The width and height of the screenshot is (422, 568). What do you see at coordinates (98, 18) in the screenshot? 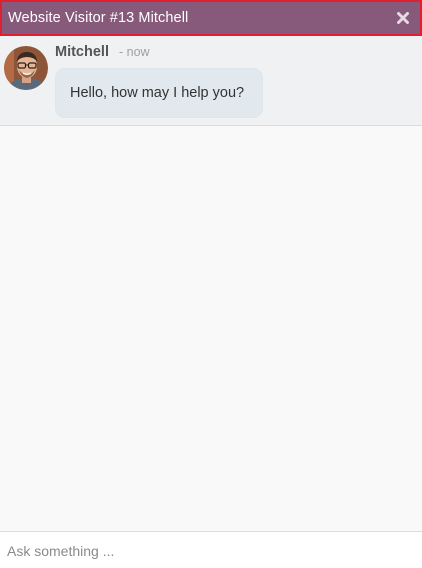
I see `chat-title: Website Visitor #13 Mitchell` at bounding box center [98, 18].